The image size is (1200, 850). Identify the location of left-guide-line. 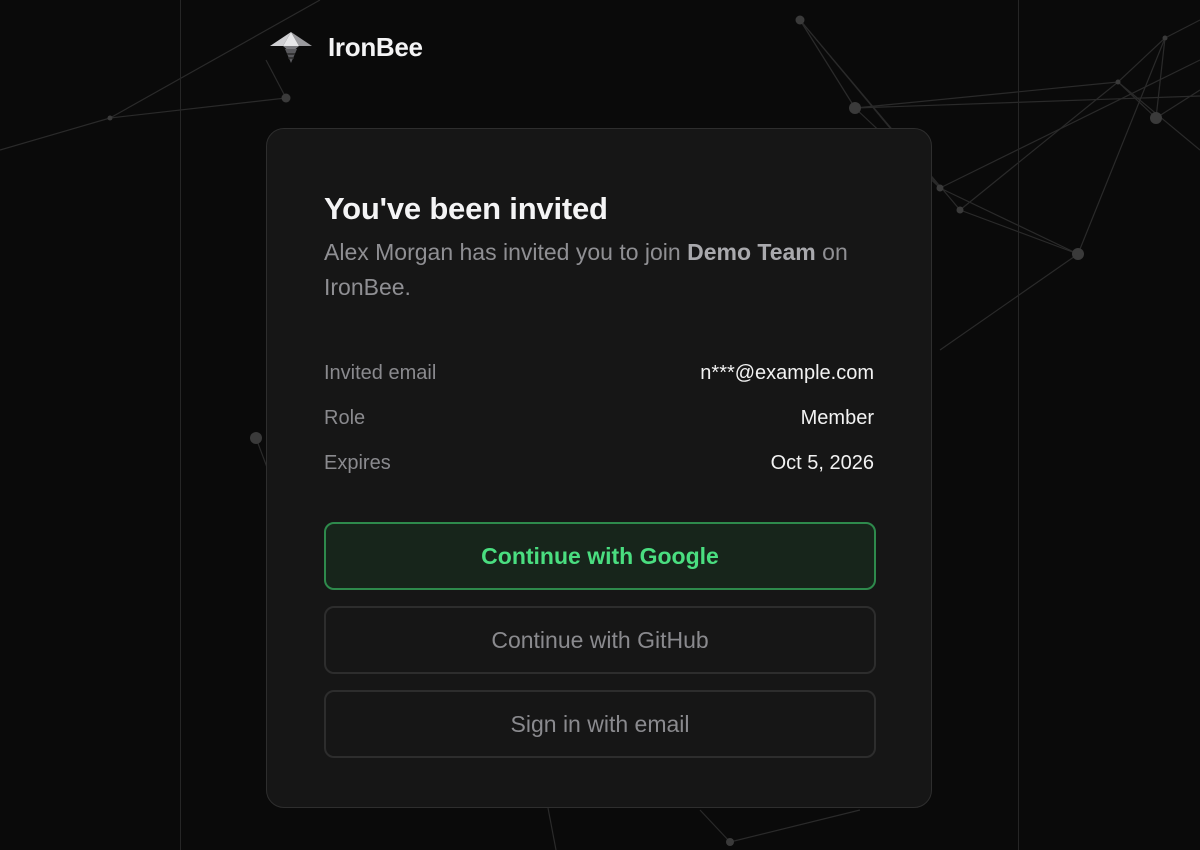
(180, 425).